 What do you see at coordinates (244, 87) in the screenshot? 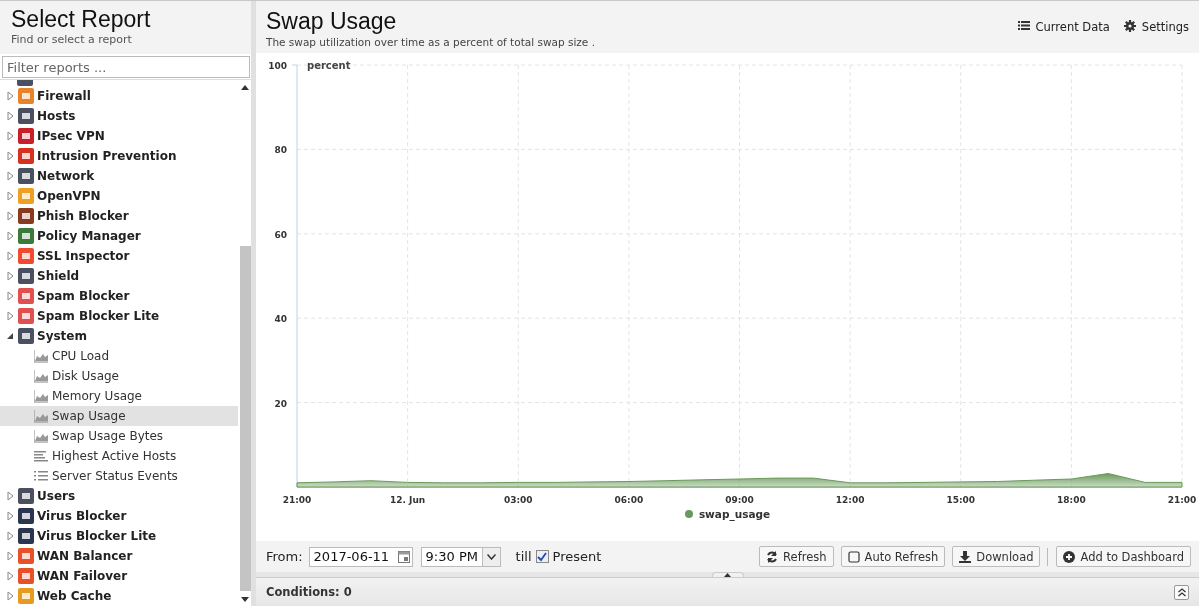
I see `scroll-up-icon` at bounding box center [244, 87].